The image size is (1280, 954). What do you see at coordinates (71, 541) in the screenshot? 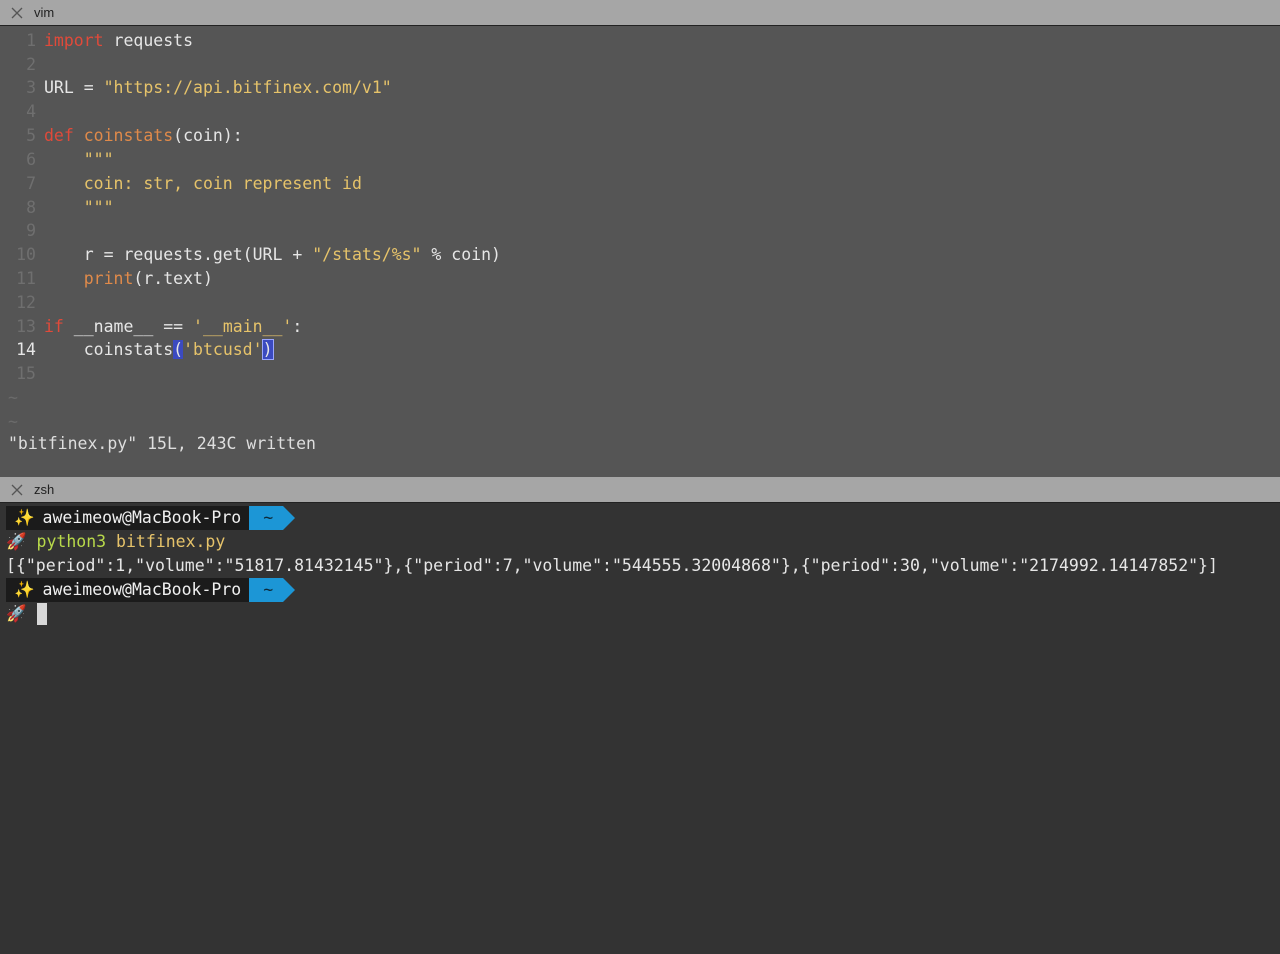
I see `command-name: python3` at bounding box center [71, 541].